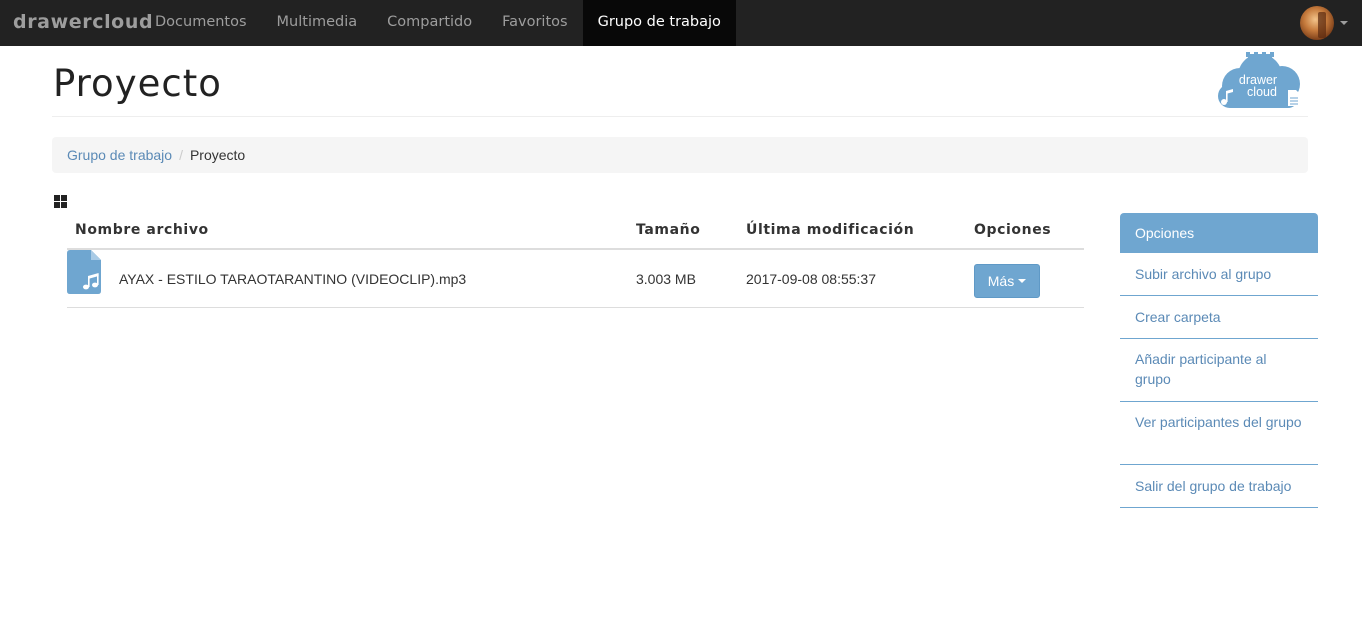 The image size is (1362, 641). What do you see at coordinates (668, 230) in the screenshot?
I see `column-header-size: Tamaño` at bounding box center [668, 230].